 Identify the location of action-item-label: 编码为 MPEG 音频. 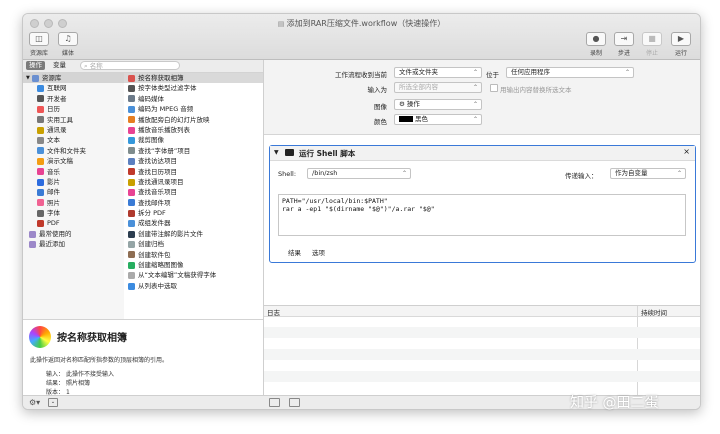
(166, 109).